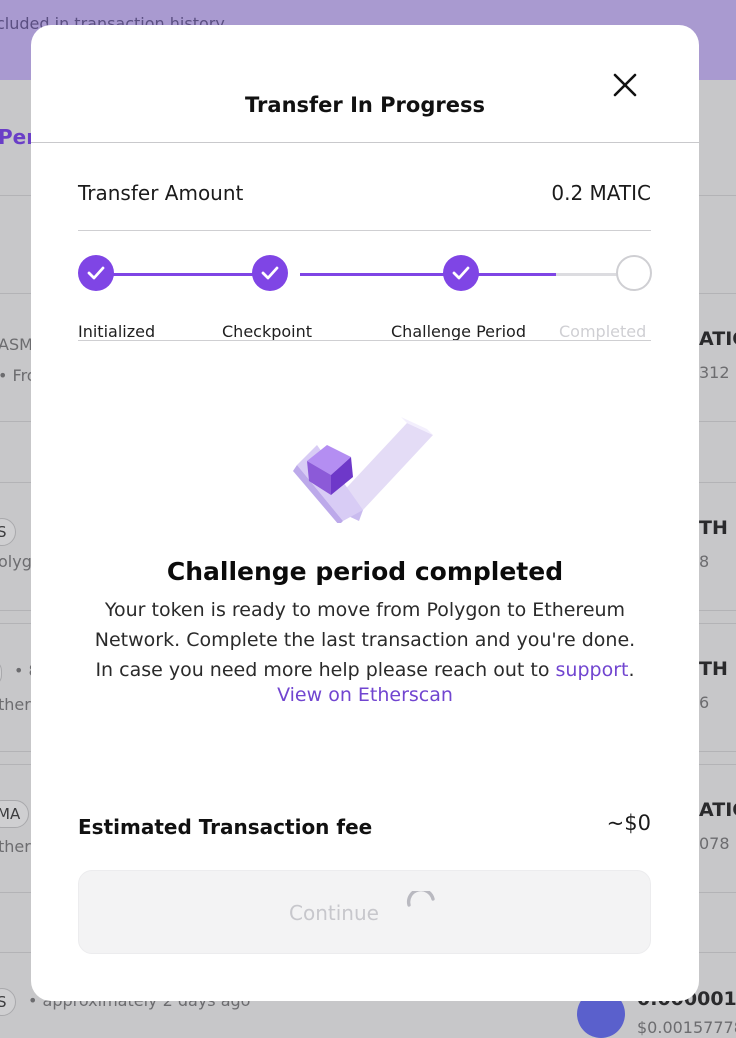  I want to click on amount-usd: 8, so click(704, 561).